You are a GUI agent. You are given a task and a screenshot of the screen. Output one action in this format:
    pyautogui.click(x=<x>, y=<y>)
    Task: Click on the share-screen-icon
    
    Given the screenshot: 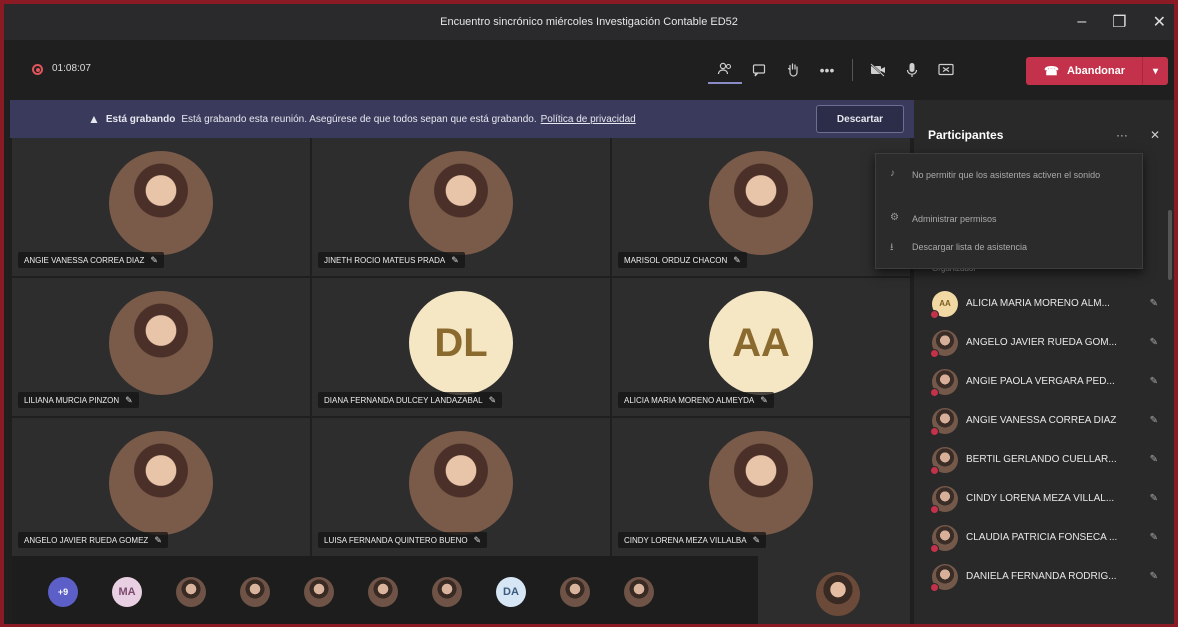 What is the action you would take?
    pyautogui.click(x=946, y=70)
    